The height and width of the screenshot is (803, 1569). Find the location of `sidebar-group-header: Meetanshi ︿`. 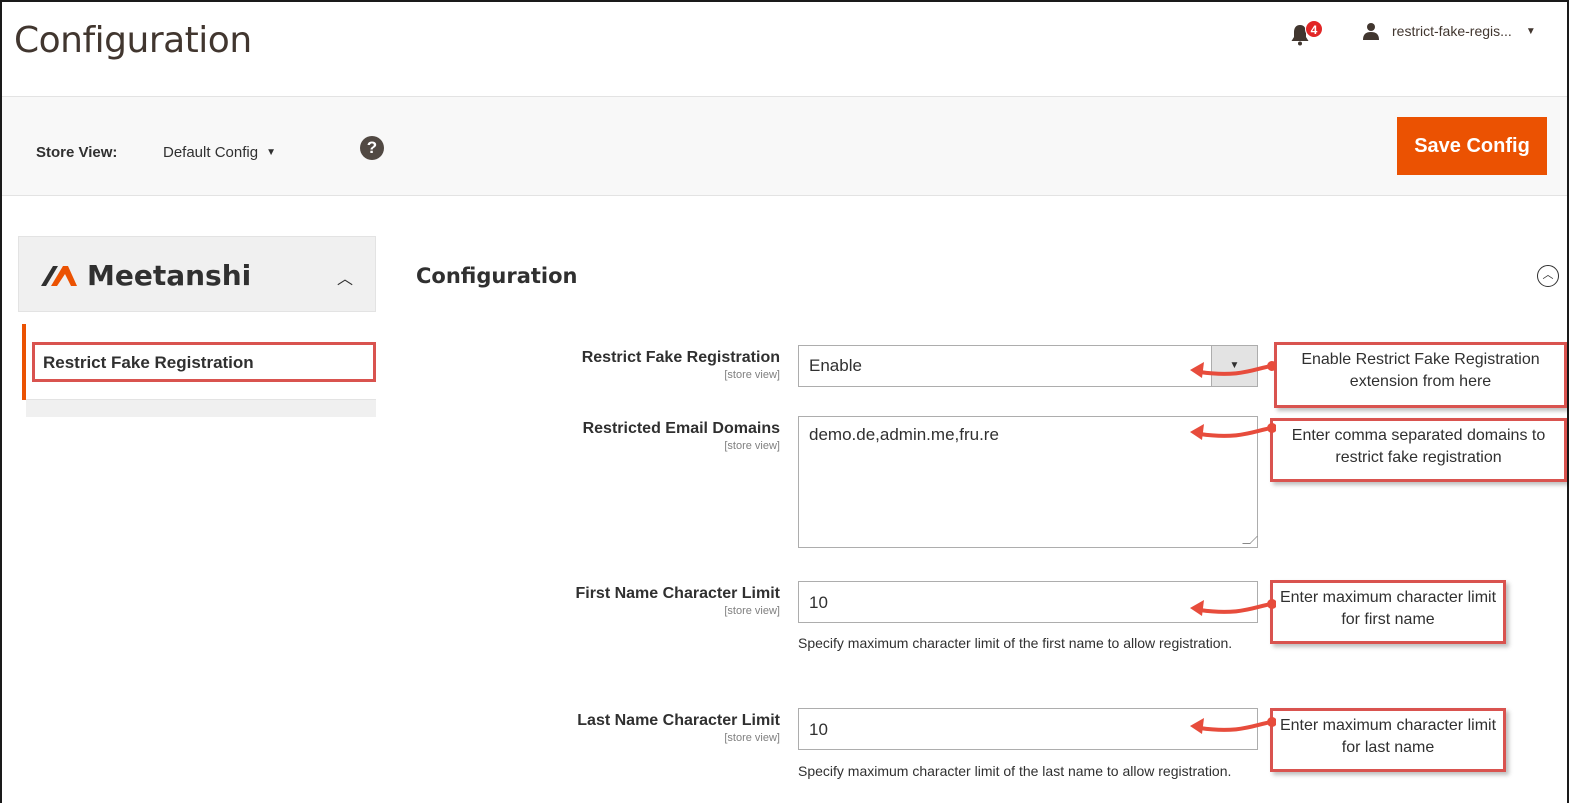

sidebar-group-header: Meetanshi ︿ is located at coordinates (197, 274).